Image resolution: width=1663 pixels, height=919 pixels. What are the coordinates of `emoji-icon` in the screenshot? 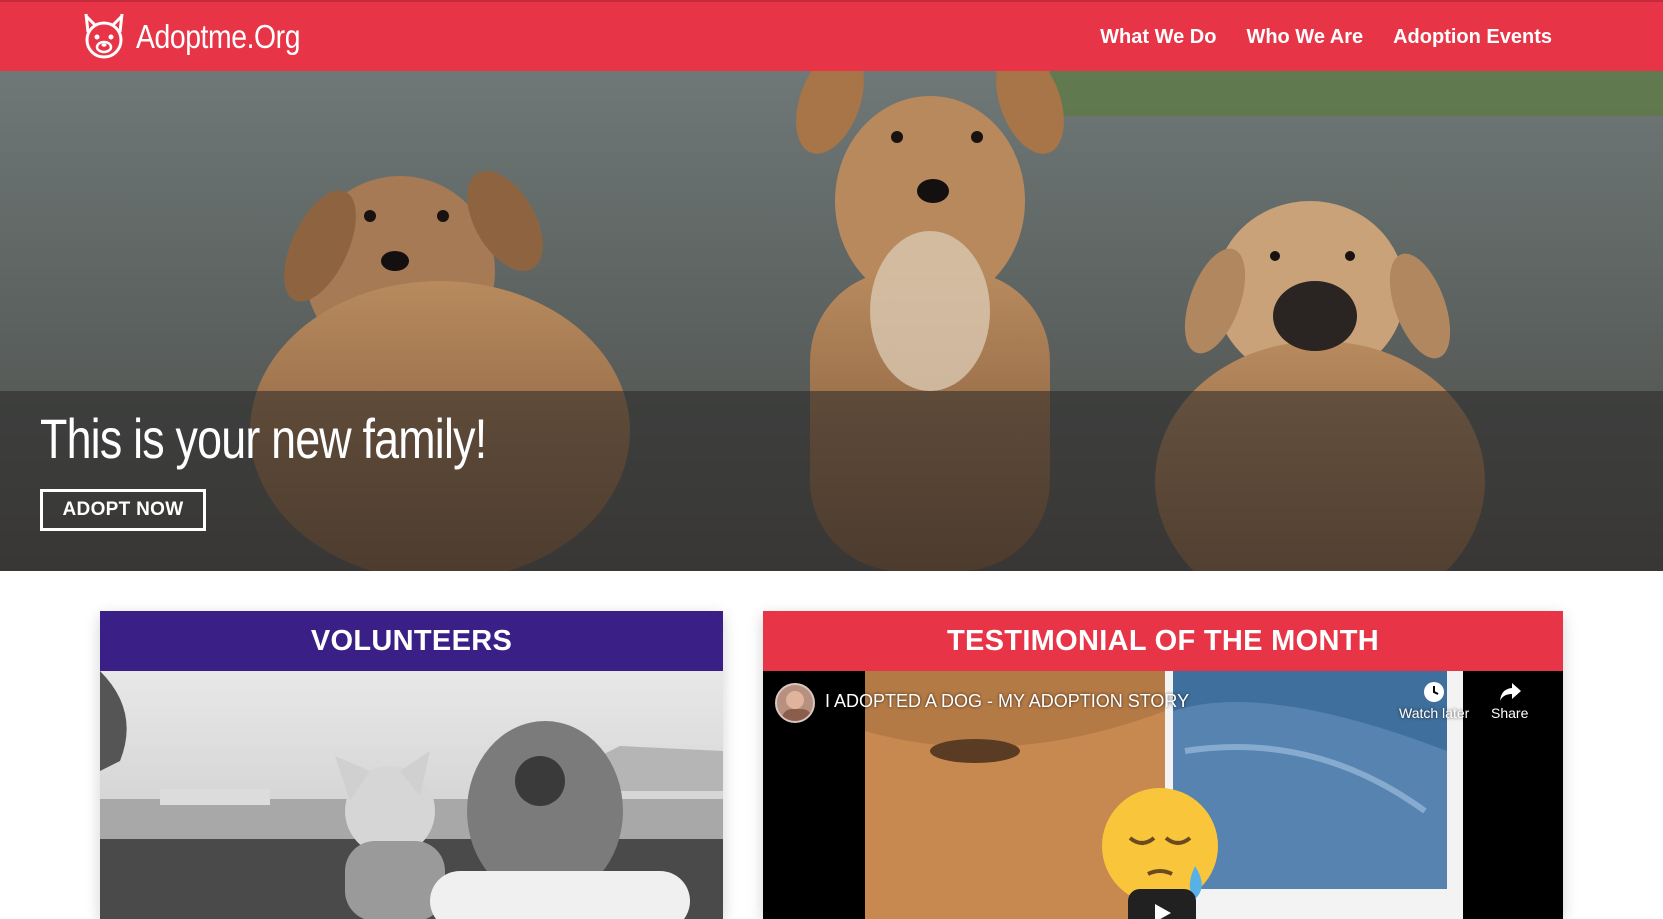 It's located at (1160, 846).